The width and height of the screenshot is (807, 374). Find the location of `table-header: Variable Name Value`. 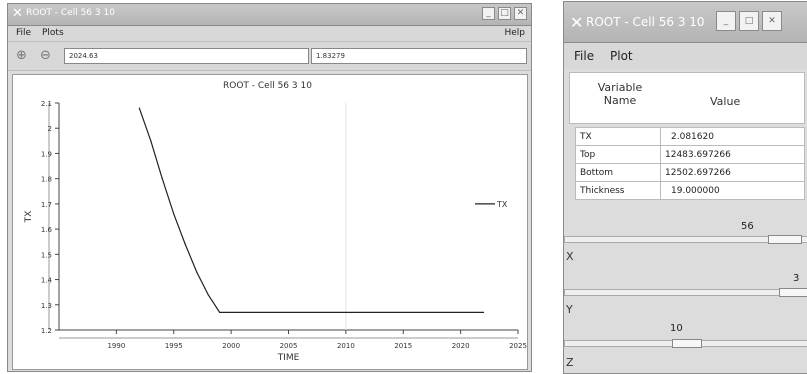

table-header: Variable Name Value is located at coordinates (687, 98).